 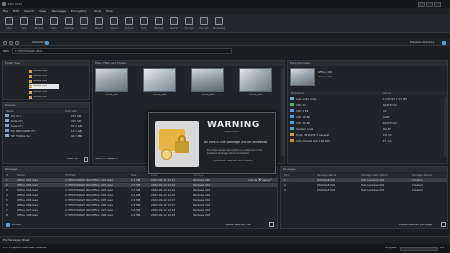 What do you see at coordinates (46, 136) in the screenshot?
I see `device-row: HP_TOOLS (G:) 94.3 MB` at bounding box center [46, 136].